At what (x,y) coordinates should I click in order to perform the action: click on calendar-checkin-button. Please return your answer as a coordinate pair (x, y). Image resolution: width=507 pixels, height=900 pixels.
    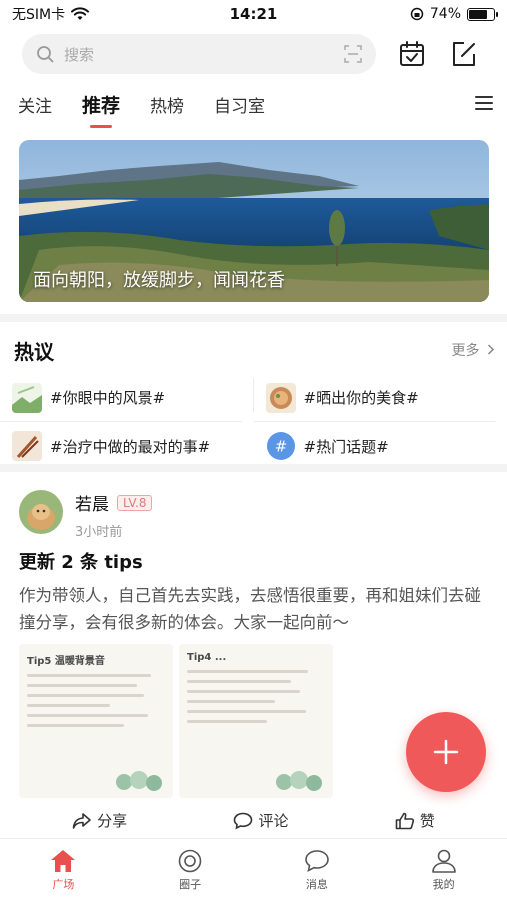
    Looking at the image, I should click on (412, 54).